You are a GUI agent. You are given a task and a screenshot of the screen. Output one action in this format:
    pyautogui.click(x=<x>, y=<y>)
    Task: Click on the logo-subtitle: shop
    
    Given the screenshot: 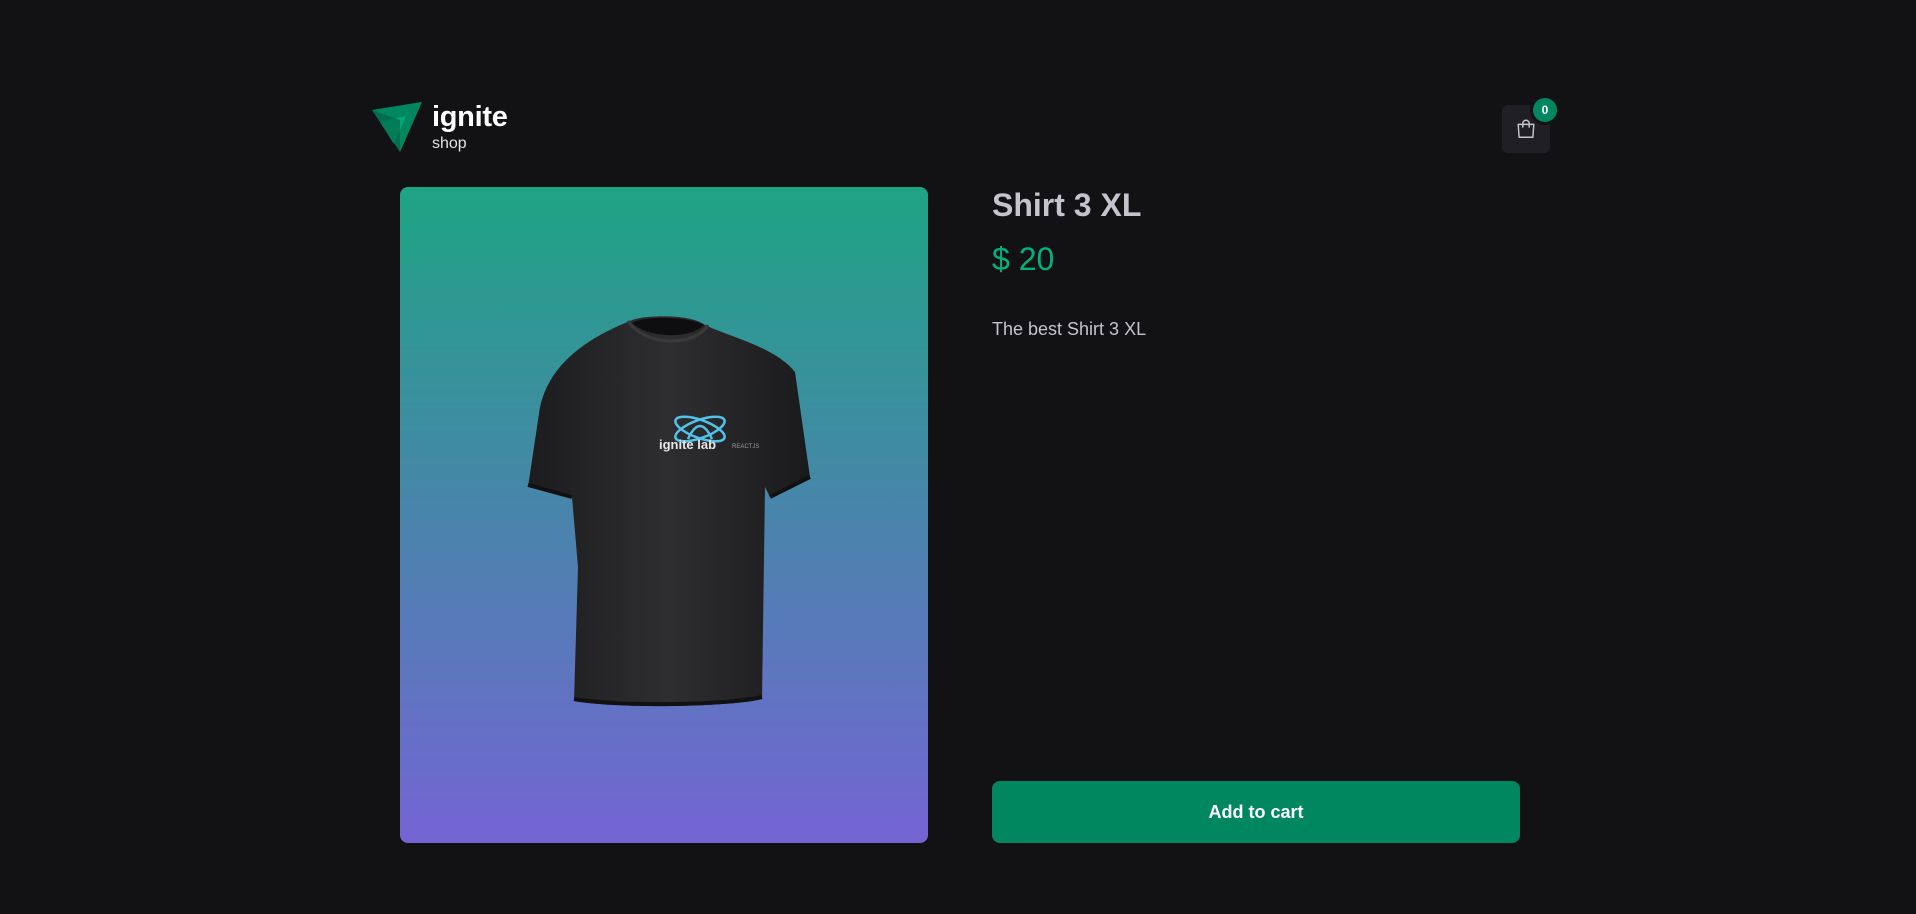 What is the action you would take?
    pyautogui.click(x=449, y=143)
    